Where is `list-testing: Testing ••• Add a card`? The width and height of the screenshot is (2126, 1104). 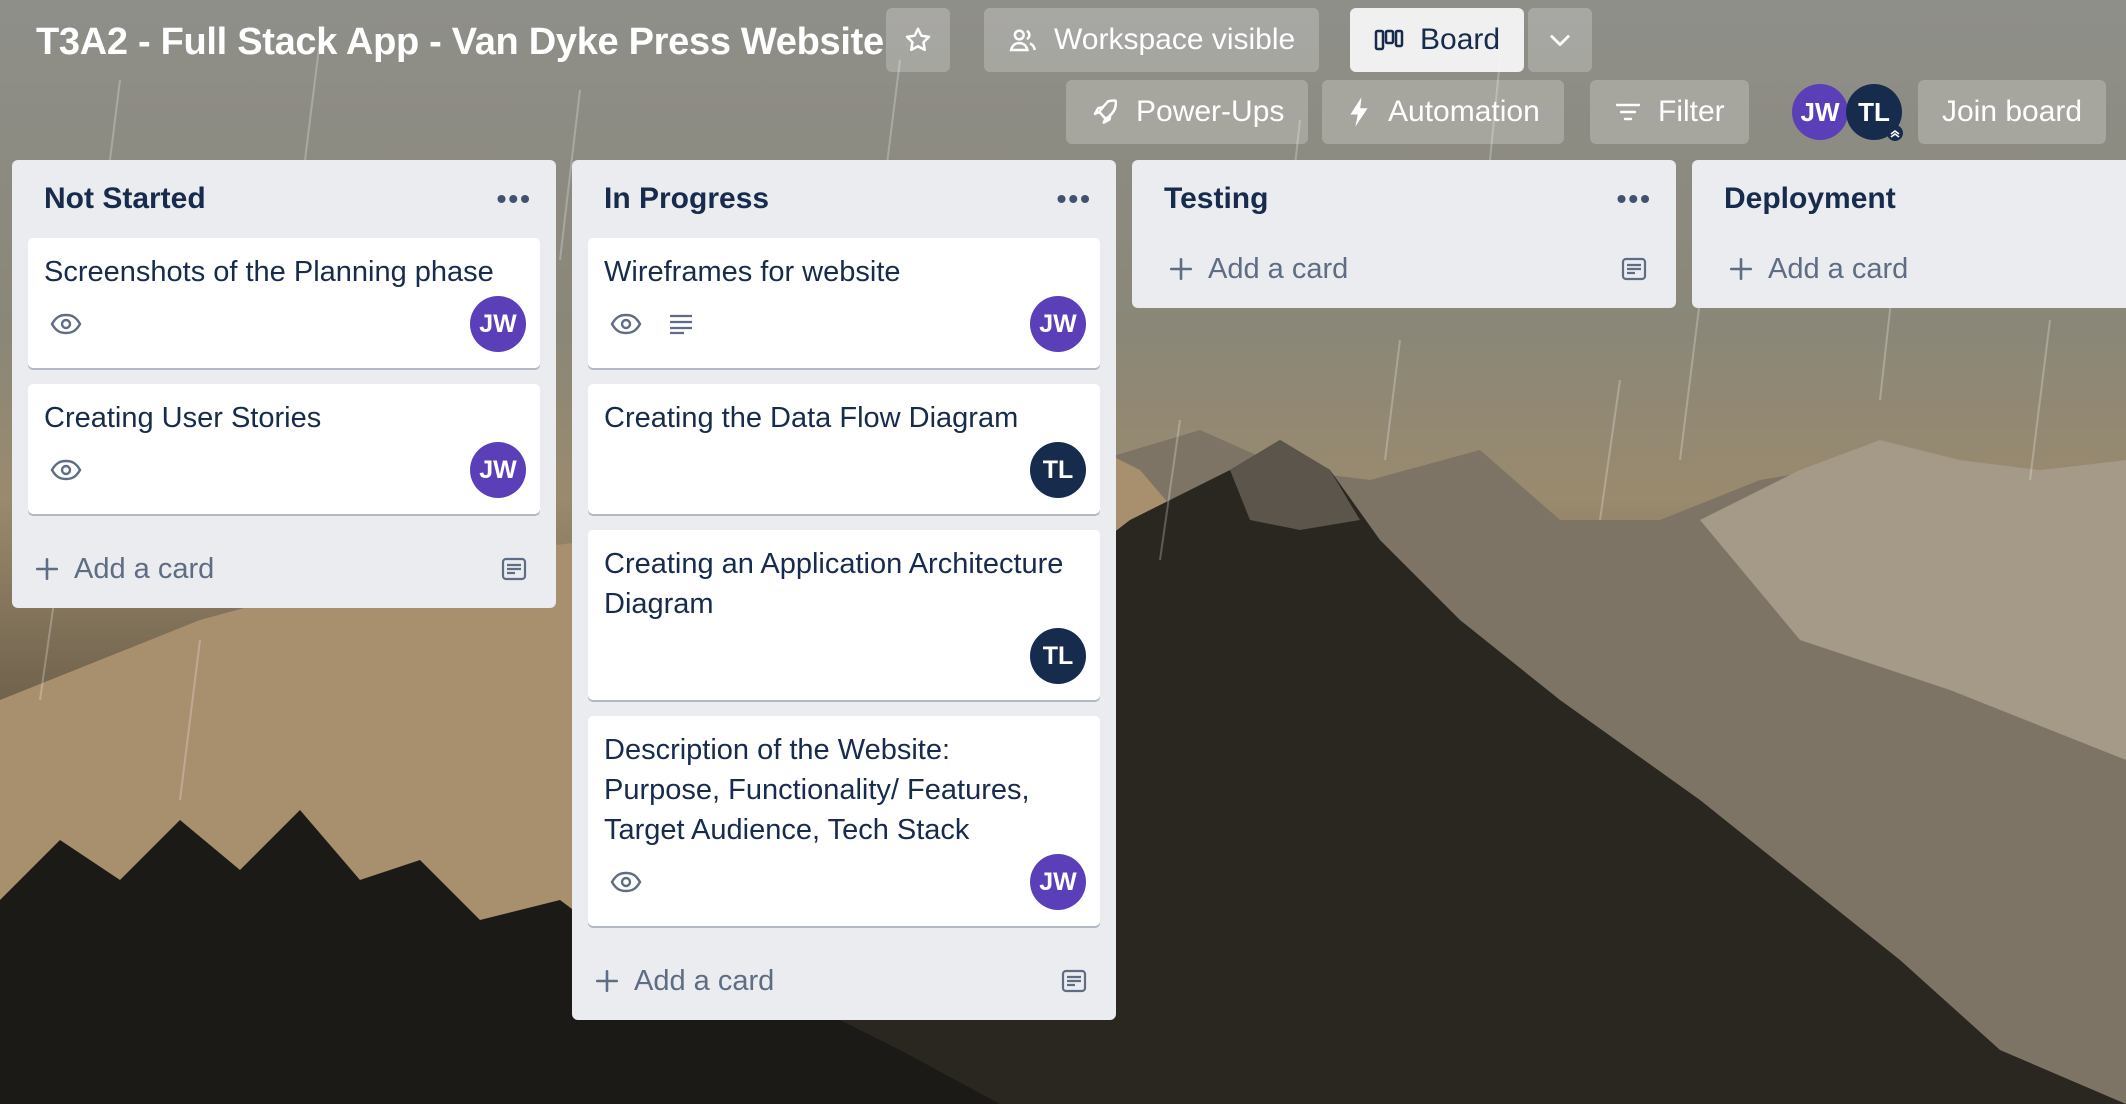 list-testing: Testing ••• Add a card is located at coordinates (1404, 234).